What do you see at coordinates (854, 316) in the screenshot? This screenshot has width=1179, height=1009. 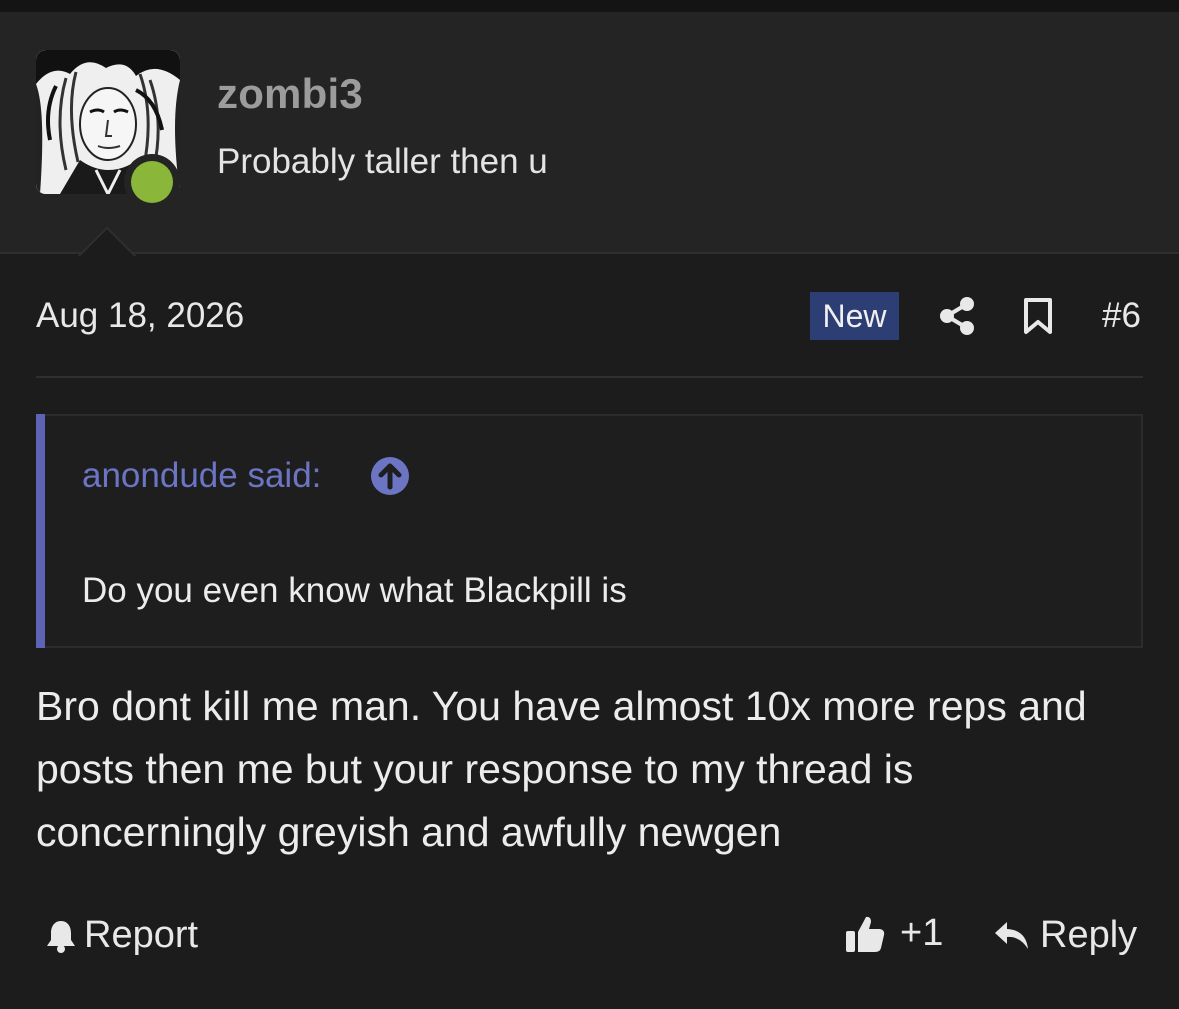 I see `new-badge: New` at bounding box center [854, 316].